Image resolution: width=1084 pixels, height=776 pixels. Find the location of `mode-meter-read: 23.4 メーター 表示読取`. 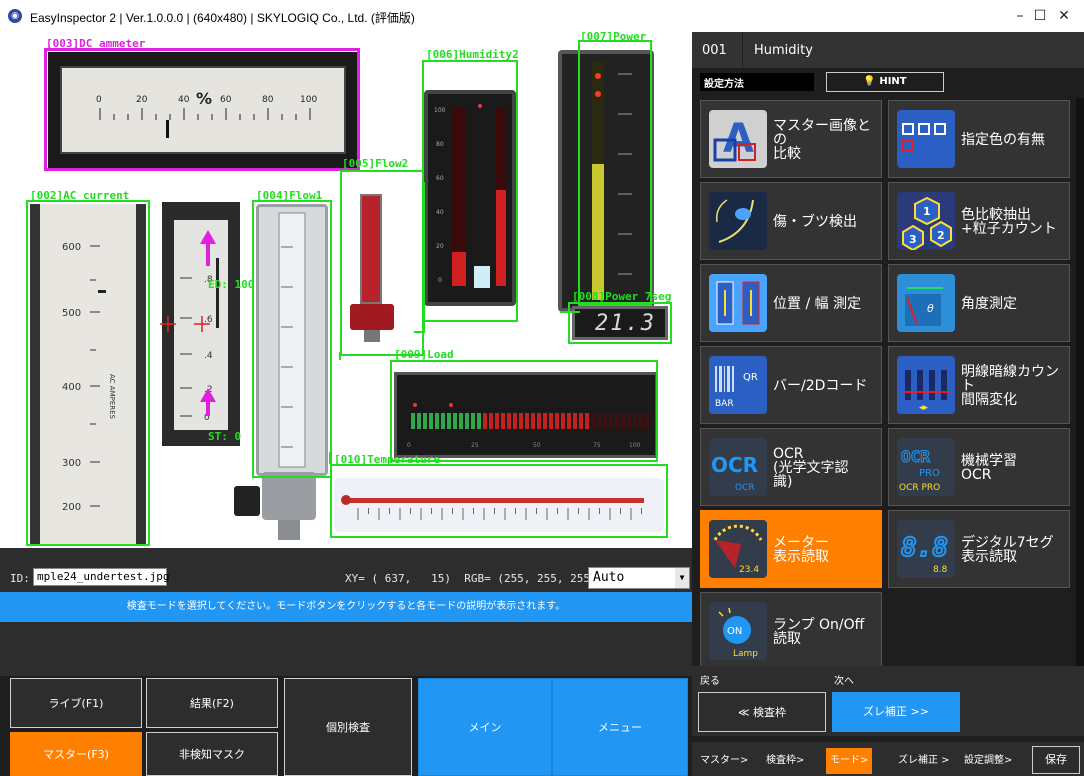

mode-meter-read: 23.4 メーター 表示読取 is located at coordinates (791, 549).